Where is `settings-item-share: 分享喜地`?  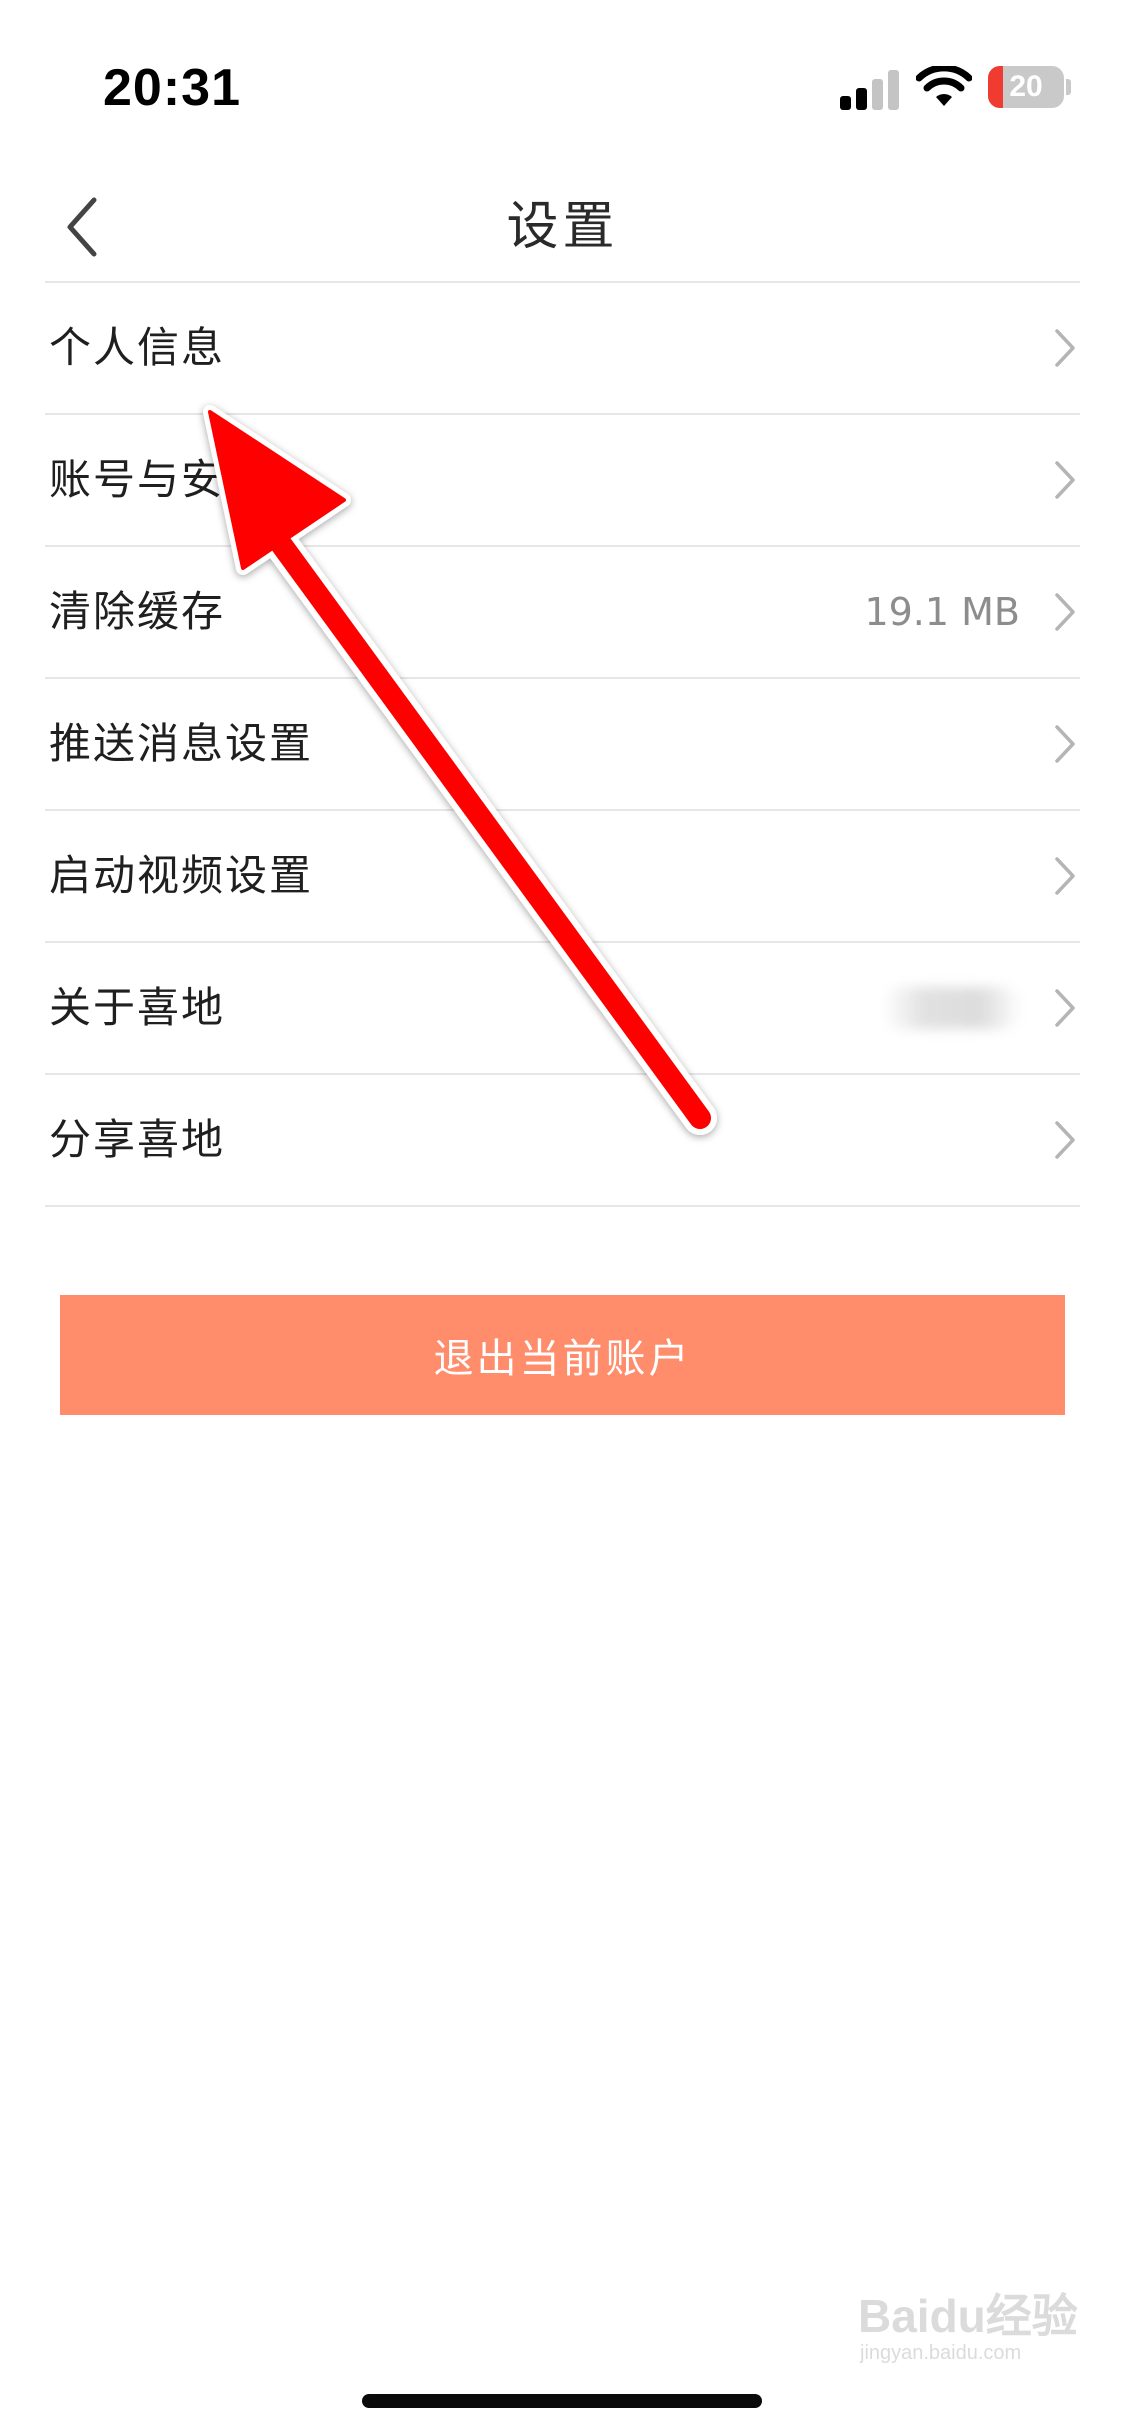 settings-item-share: 分享喜地 is located at coordinates (562, 1141).